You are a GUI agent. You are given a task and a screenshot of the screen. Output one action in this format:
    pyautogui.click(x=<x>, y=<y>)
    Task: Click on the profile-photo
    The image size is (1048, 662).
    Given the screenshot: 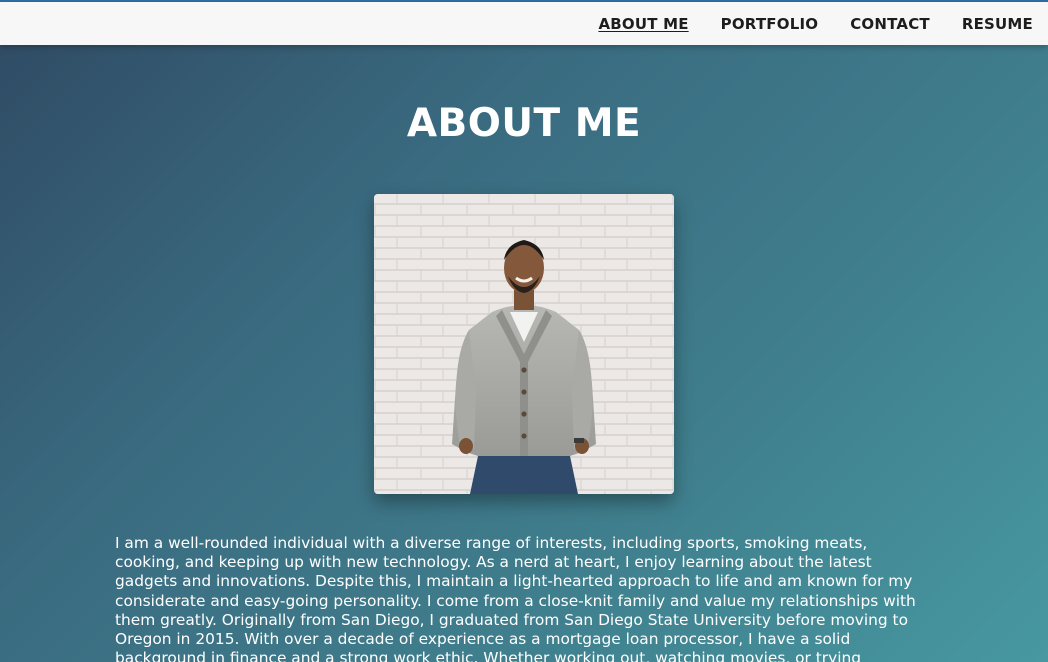 What is the action you would take?
    pyautogui.click(x=524, y=344)
    